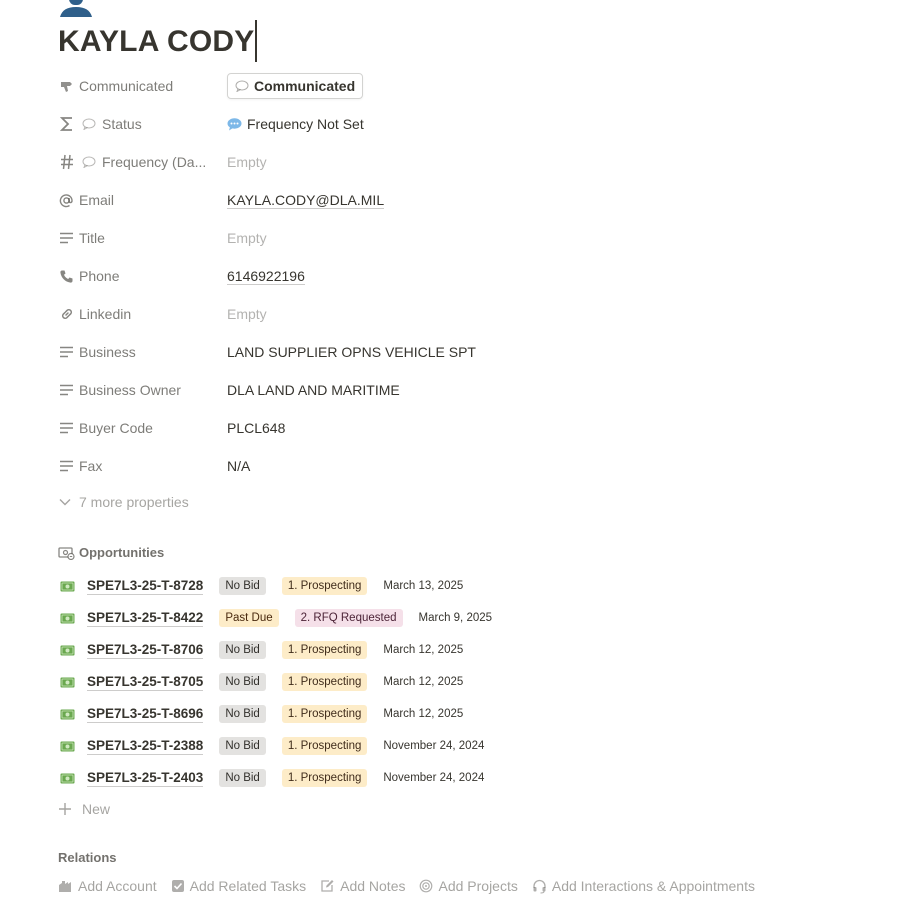 Image resolution: width=901 pixels, height=915 pixels. I want to click on property-label: Communicated, so click(126, 86).